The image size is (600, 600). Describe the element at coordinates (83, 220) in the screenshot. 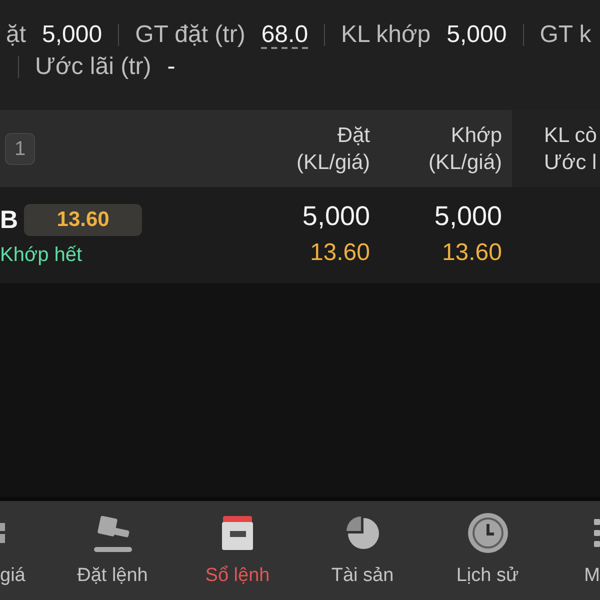

I see `price-badge: 13.60` at that location.